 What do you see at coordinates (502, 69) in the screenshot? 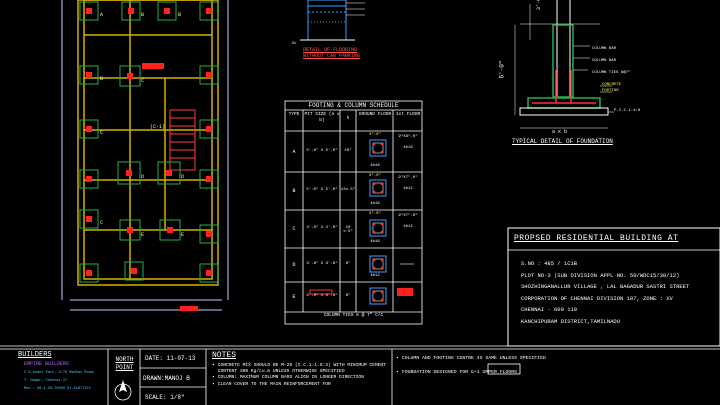
I see `foundation-height-label: 6'-0"` at bounding box center [502, 69].